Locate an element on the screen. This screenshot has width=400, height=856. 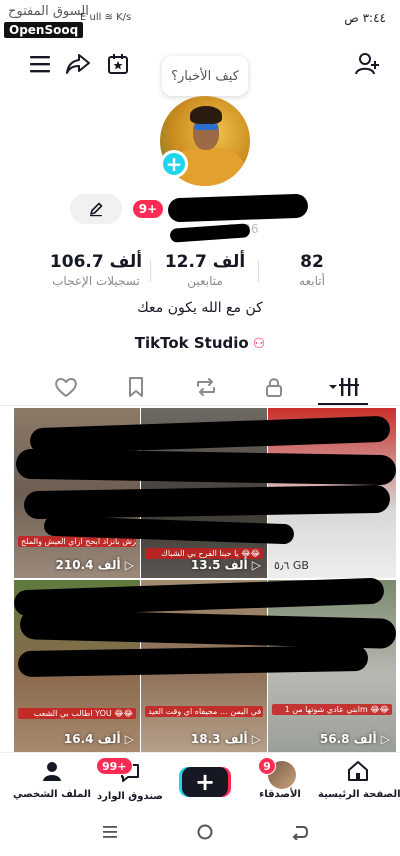
stat-following: 82 أتابعه is located at coordinates (312, 270).